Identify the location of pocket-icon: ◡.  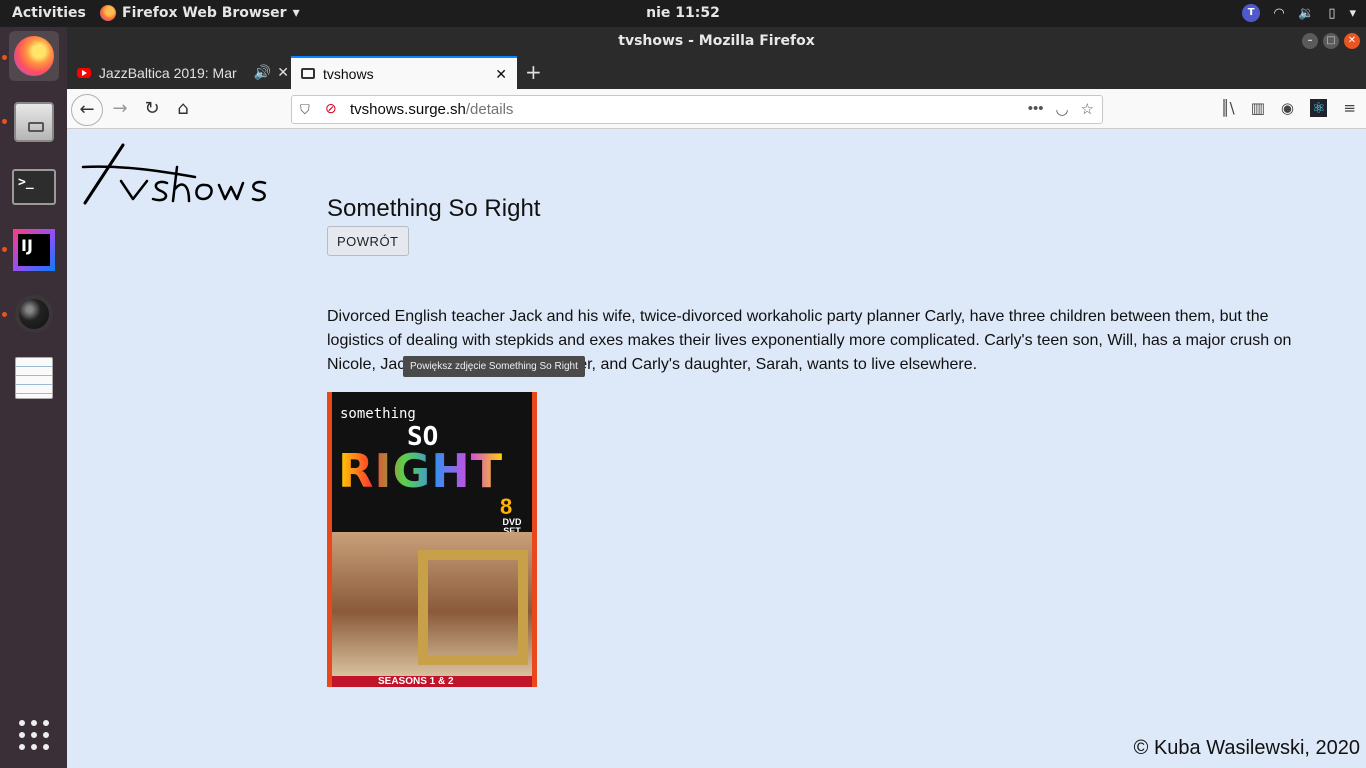
(1061, 109).